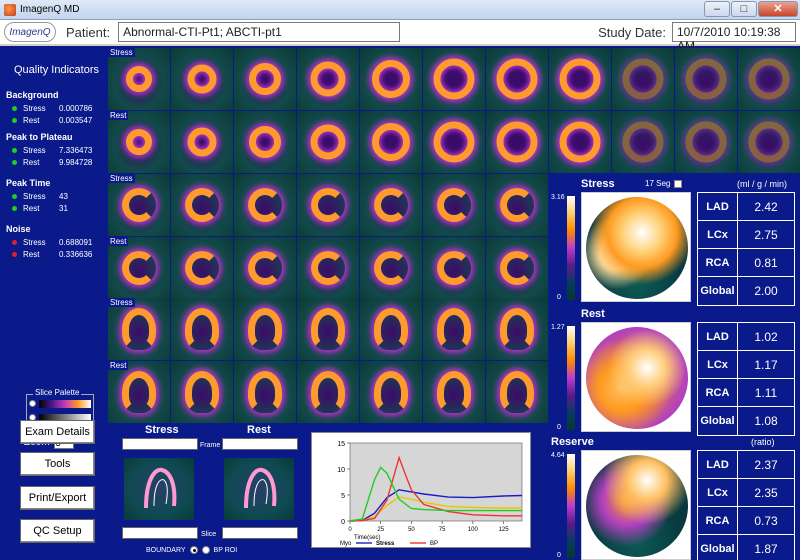 The width and height of the screenshot is (800, 560). What do you see at coordinates (32, 403) in the screenshot?
I see `palette-color-radio` at bounding box center [32, 403].